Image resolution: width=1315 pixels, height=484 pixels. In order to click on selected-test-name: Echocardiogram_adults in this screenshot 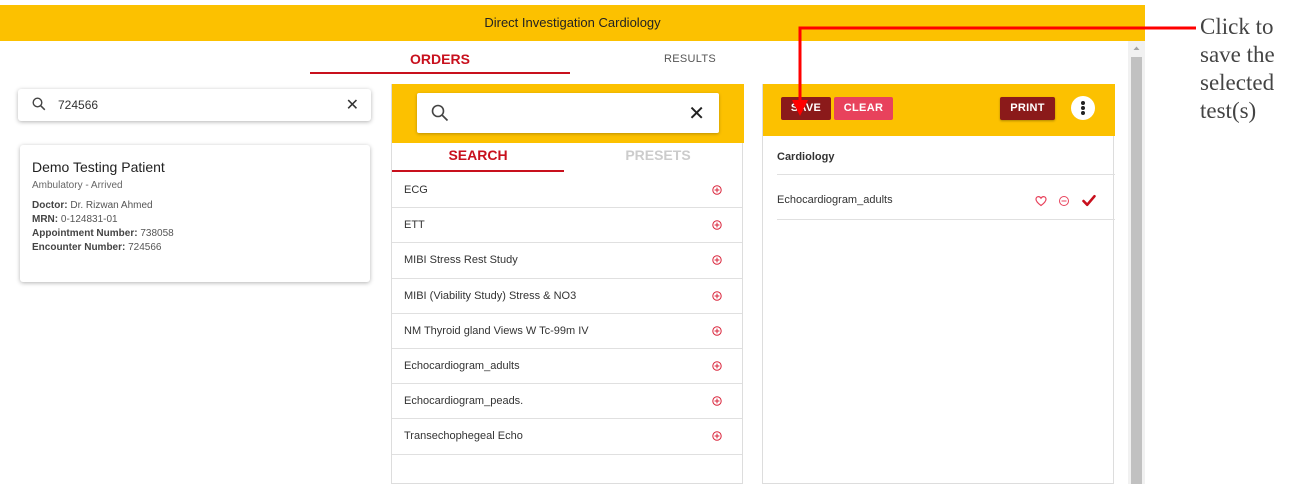, I will do `click(835, 200)`.